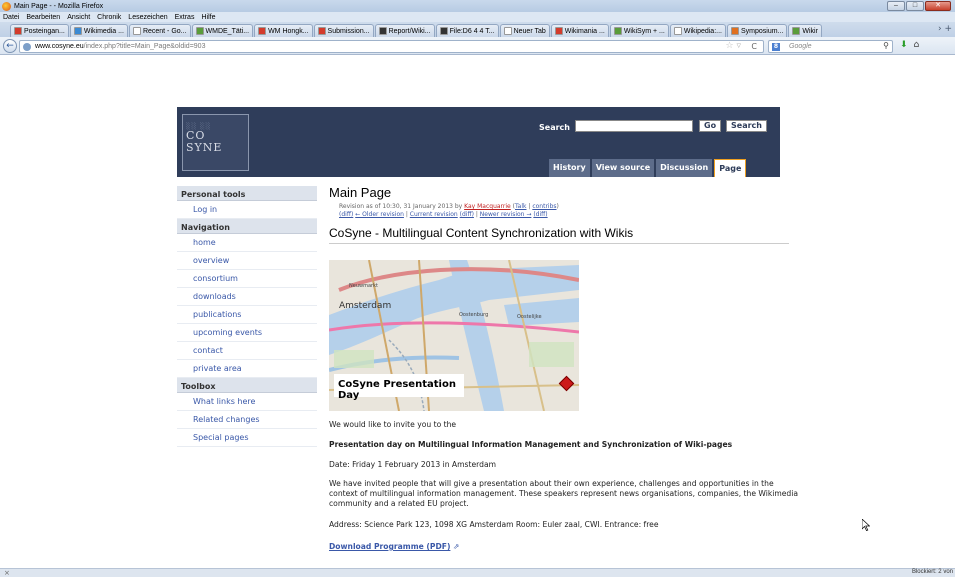  What do you see at coordinates (27, 47) in the screenshot?
I see `site-identity-icon` at bounding box center [27, 47].